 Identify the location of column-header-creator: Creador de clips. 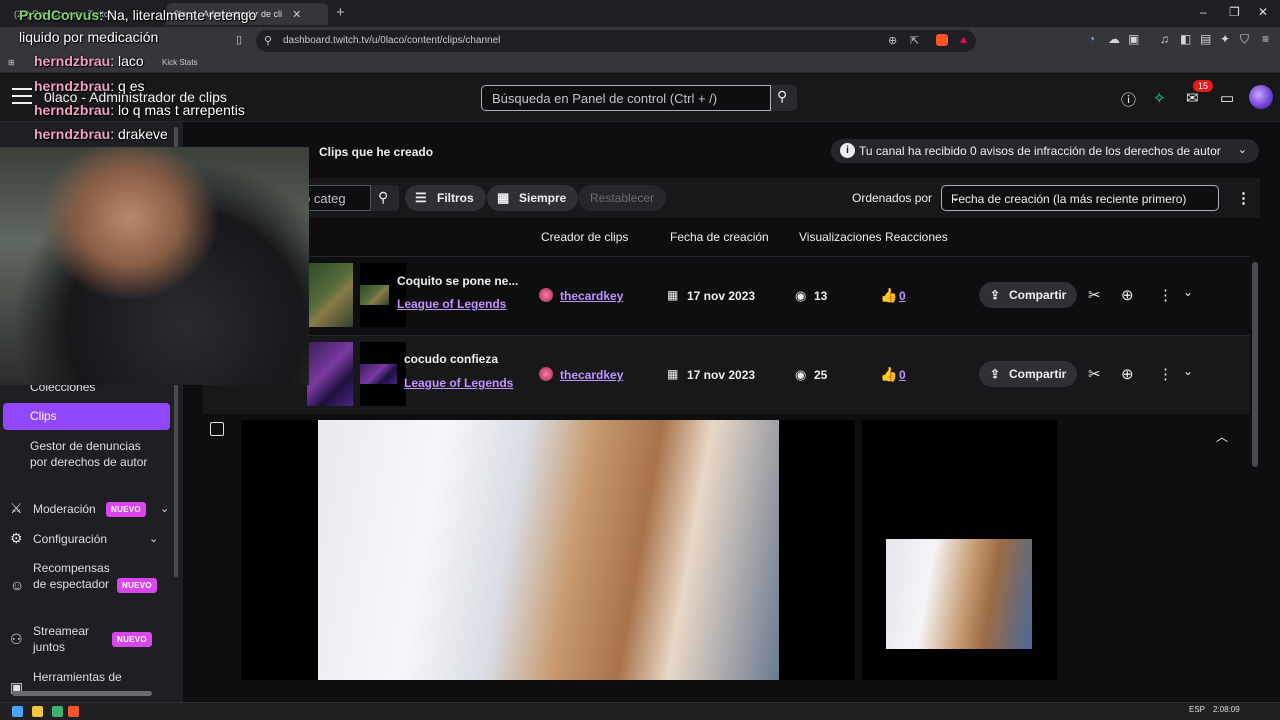
(584, 237).